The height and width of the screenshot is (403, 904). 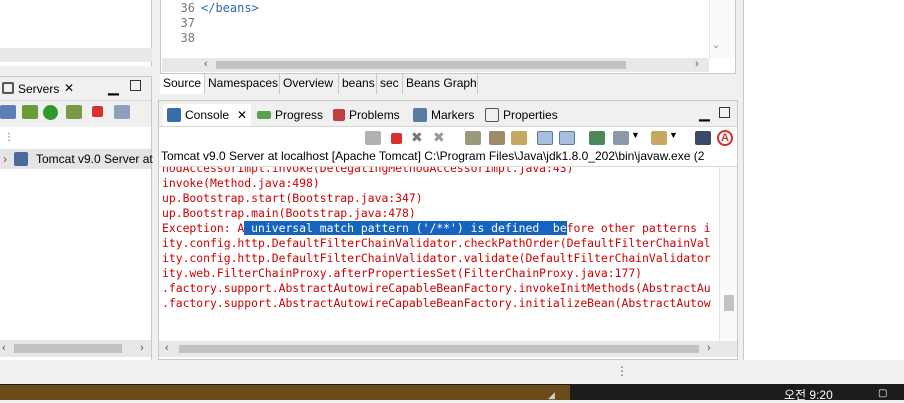 What do you see at coordinates (545, 138) in the screenshot?
I see `show-on-stdout-icon` at bounding box center [545, 138].